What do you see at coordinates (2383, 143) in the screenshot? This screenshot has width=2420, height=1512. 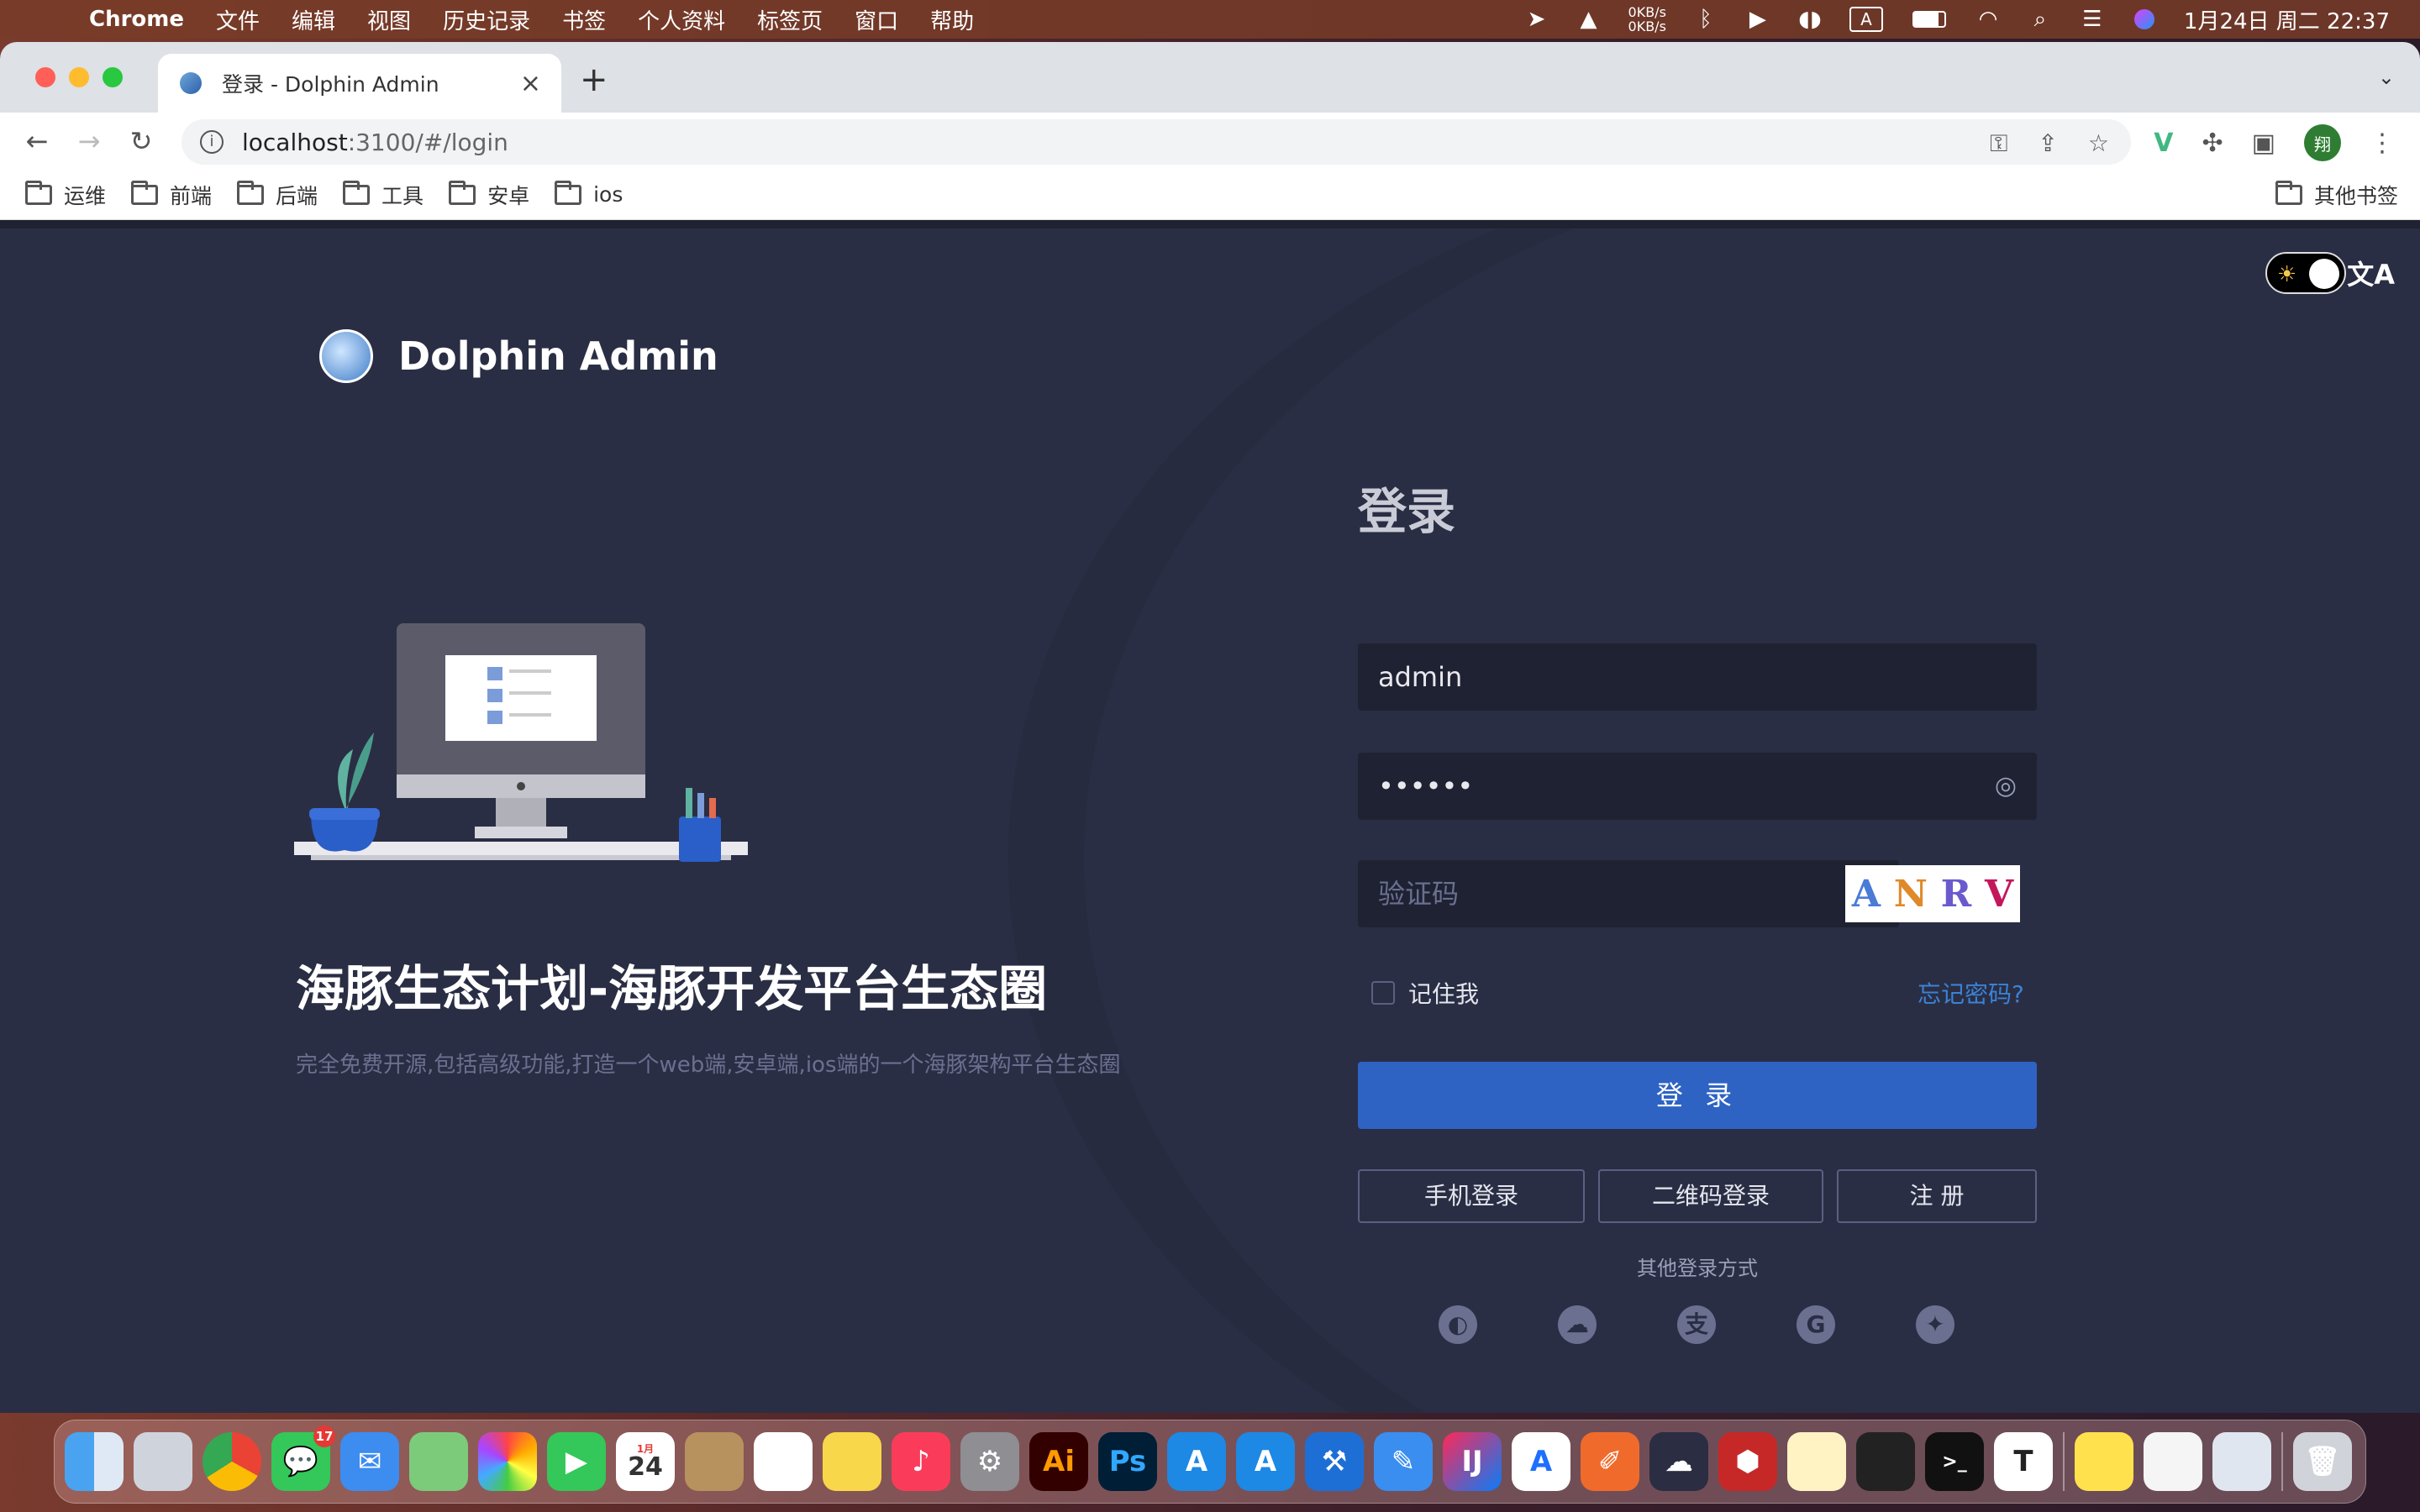 I see `chrome-menu-icon: ⋮` at bounding box center [2383, 143].